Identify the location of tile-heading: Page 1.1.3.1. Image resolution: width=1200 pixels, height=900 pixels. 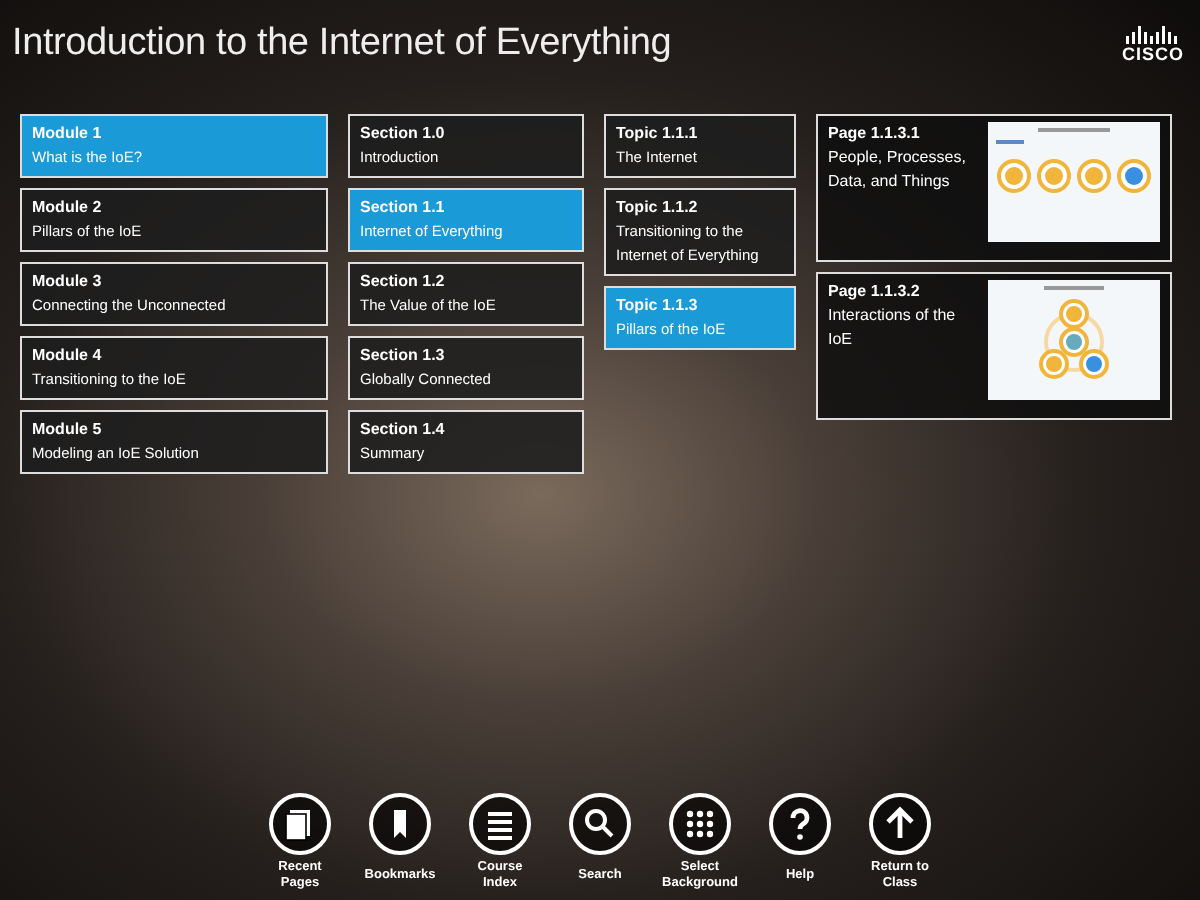
(875, 134).